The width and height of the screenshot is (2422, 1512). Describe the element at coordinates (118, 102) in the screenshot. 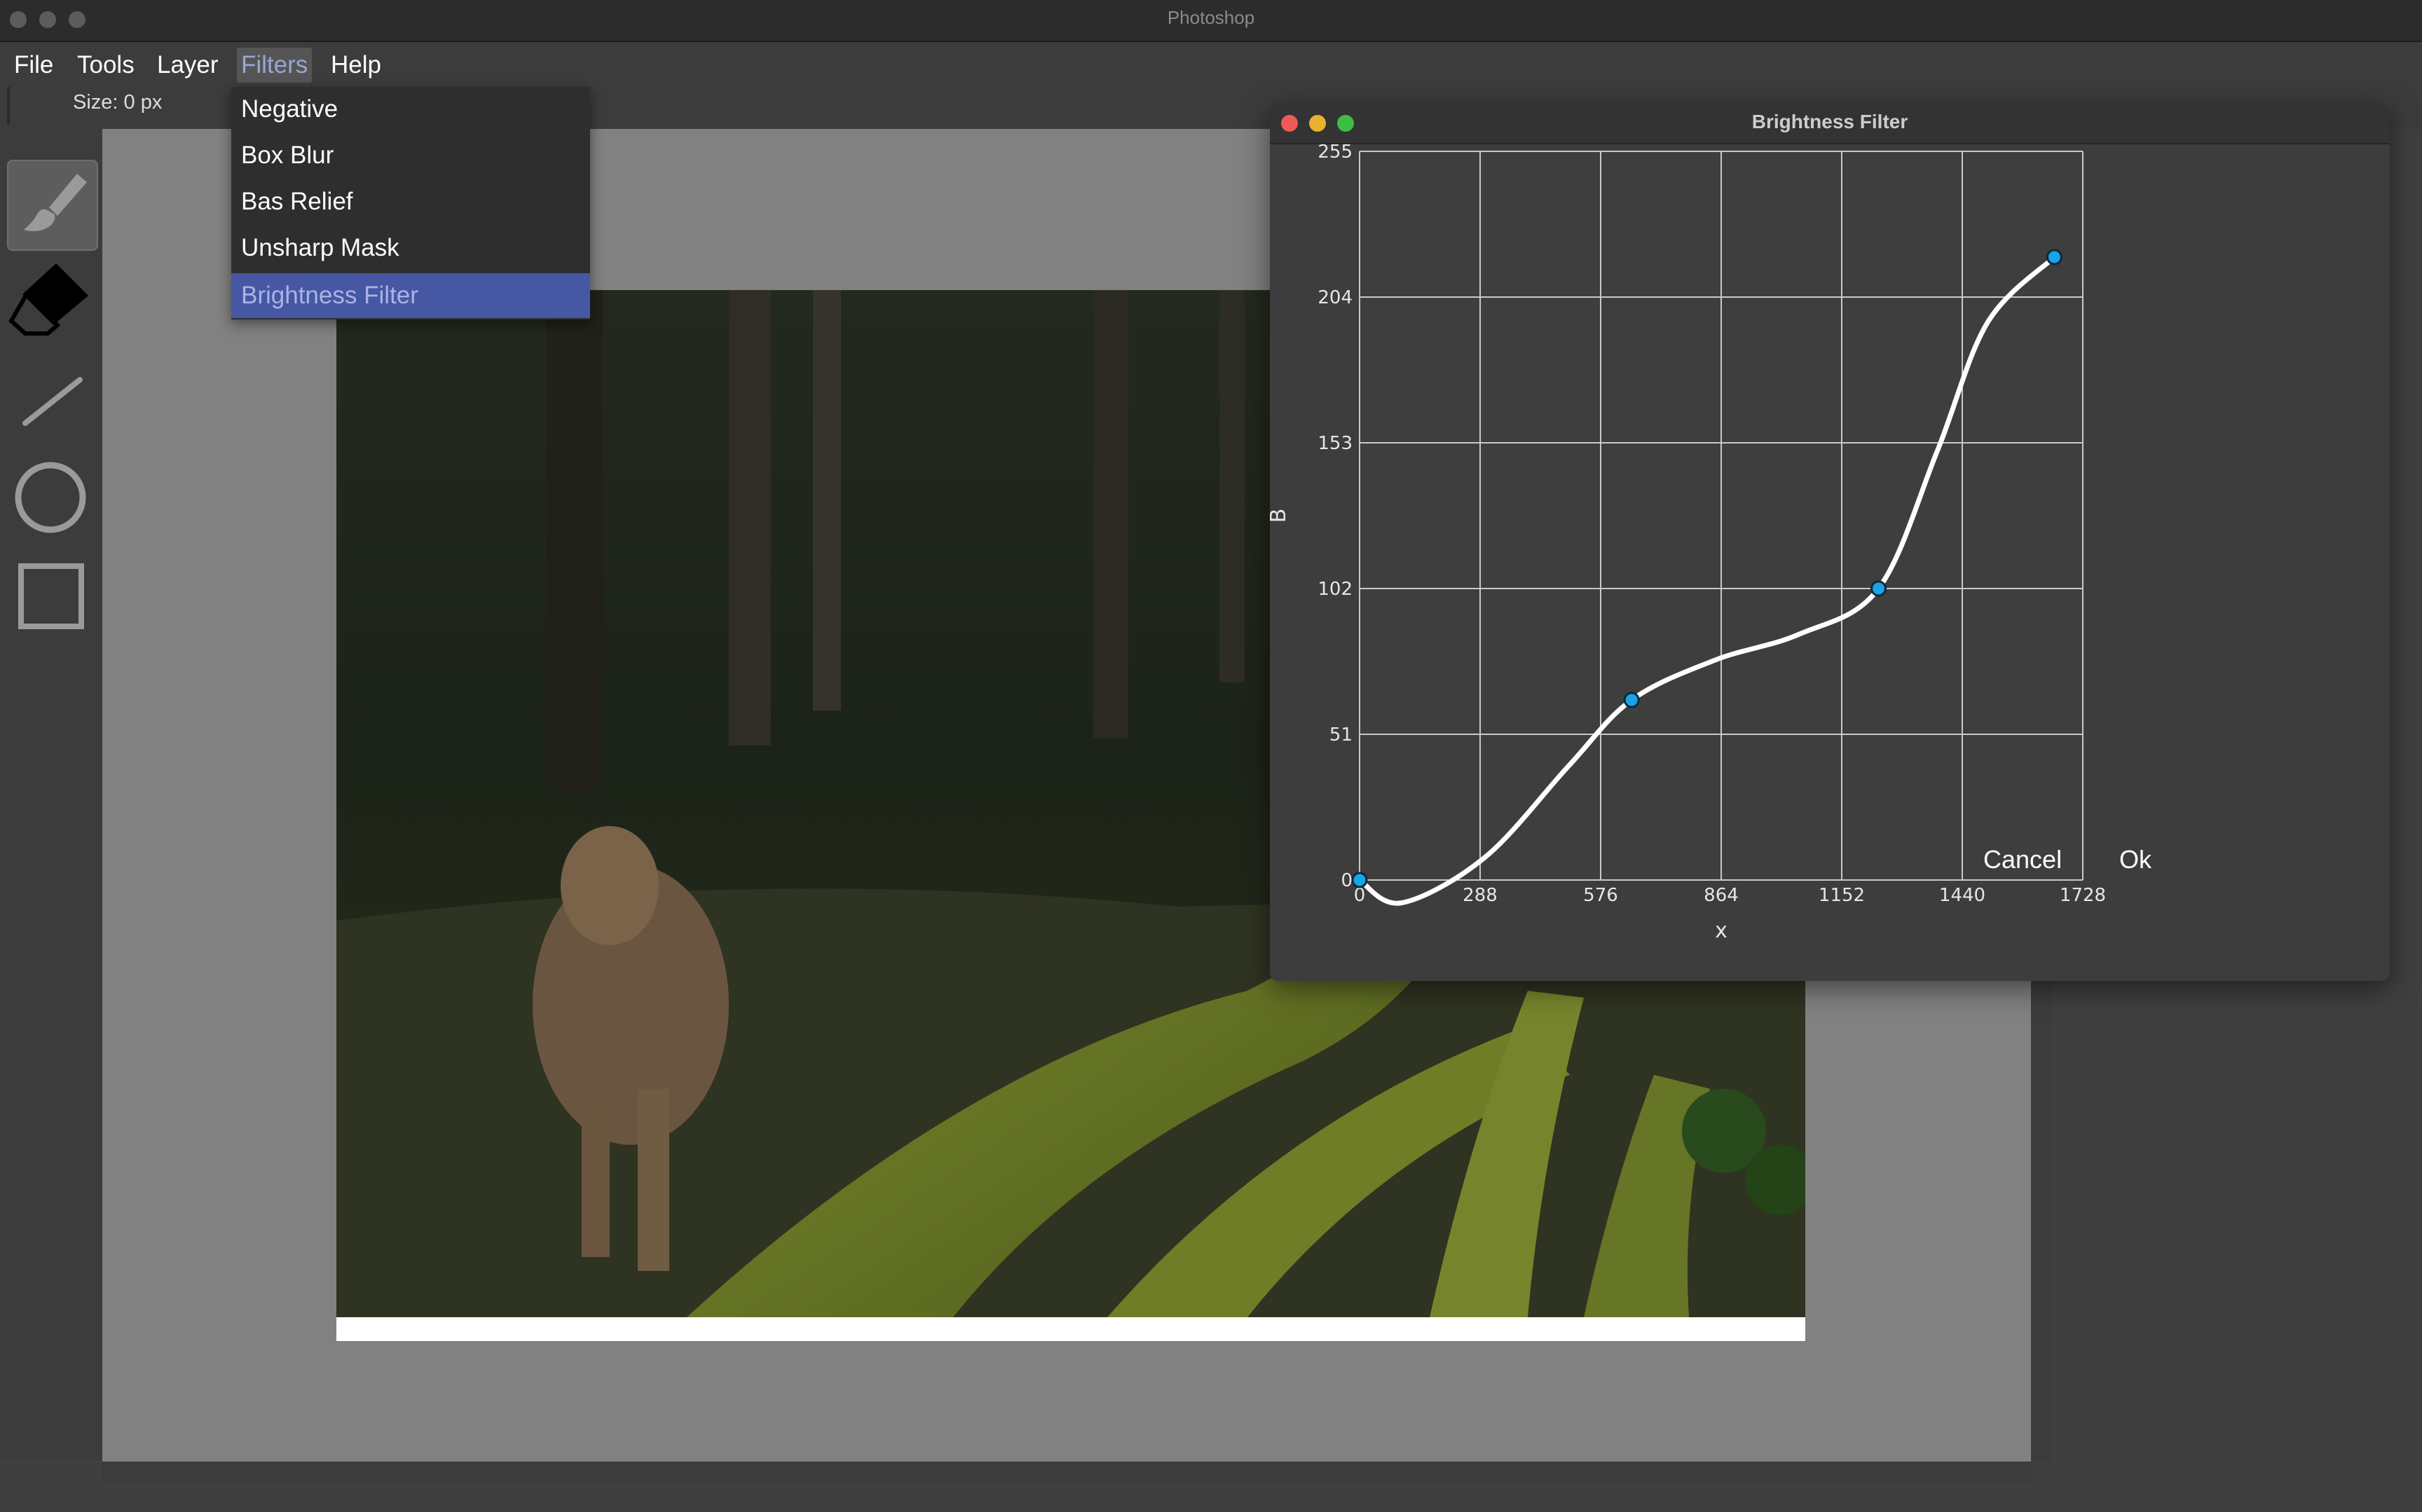

I see `brush-size-label: Size: 0 px` at that location.